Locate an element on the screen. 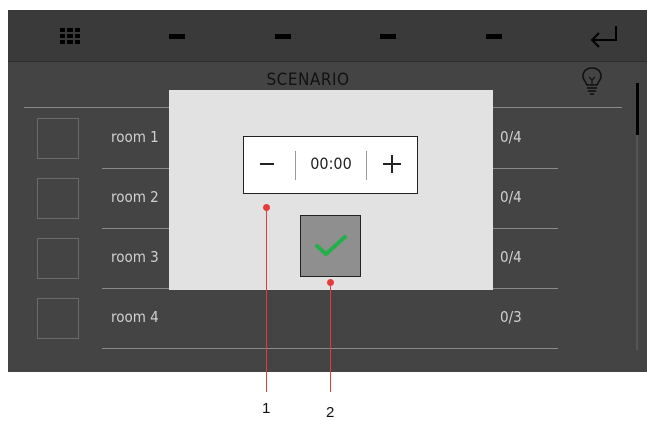 This screenshot has width=647, height=421. minus-icon is located at coordinates (267, 164).